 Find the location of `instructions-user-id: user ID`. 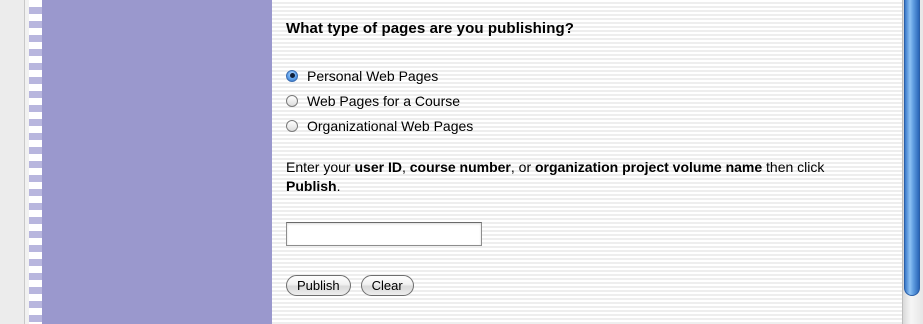

instructions-user-id: user ID is located at coordinates (378, 167).